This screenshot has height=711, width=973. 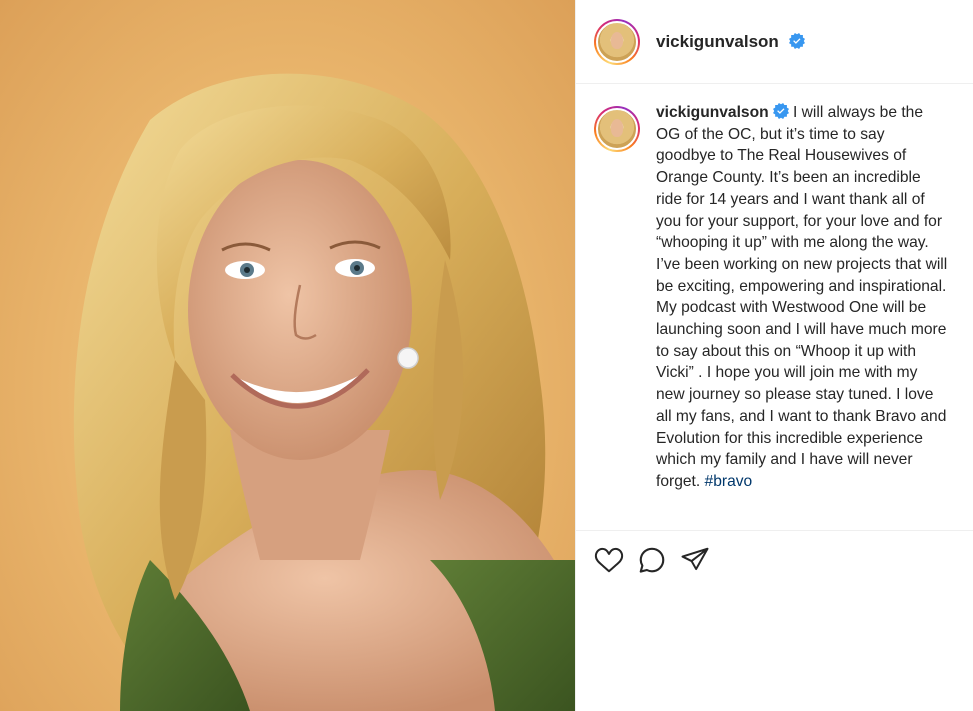 I want to click on header-username-link: vickigunvalson, so click(x=730, y=42).